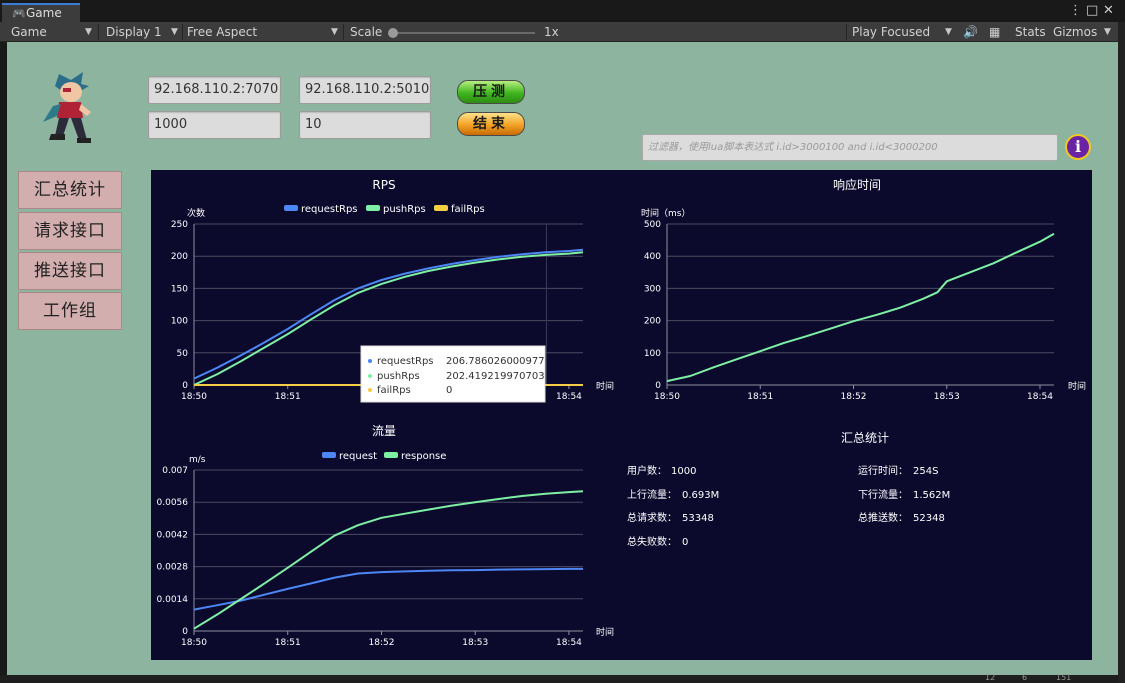 The width and height of the screenshot is (1125, 683). I want to click on summary-upload-label: 上行流量：, so click(652, 494).